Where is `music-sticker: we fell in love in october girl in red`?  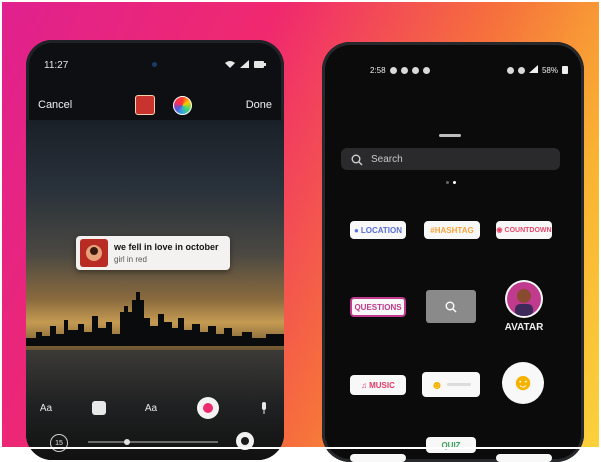 music-sticker: we fell in love in october girl in red is located at coordinates (153, 253).